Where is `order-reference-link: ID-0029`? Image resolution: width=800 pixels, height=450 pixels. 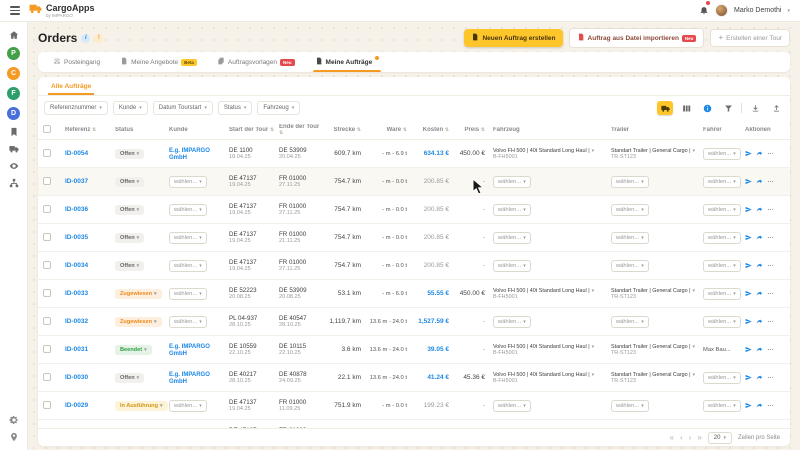 order-reference-link: ID-0029 is located at coordinates (76, 405).